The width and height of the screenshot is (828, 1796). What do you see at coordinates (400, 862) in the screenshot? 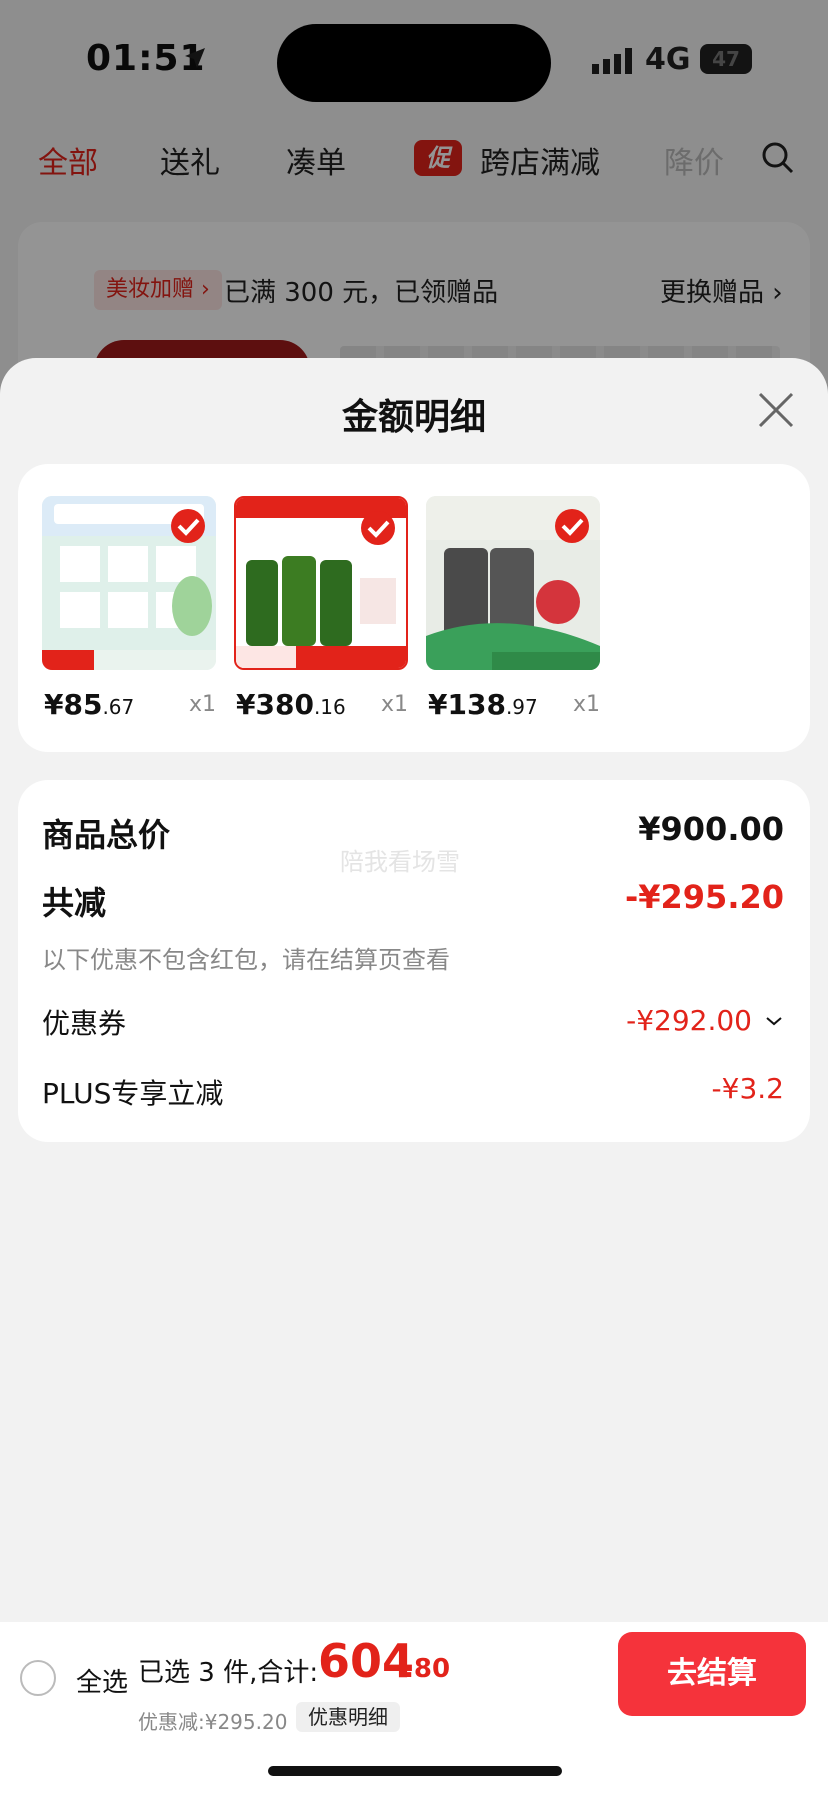
I see `watermark: 陪我看场雪` at bounding box center [400, 862].